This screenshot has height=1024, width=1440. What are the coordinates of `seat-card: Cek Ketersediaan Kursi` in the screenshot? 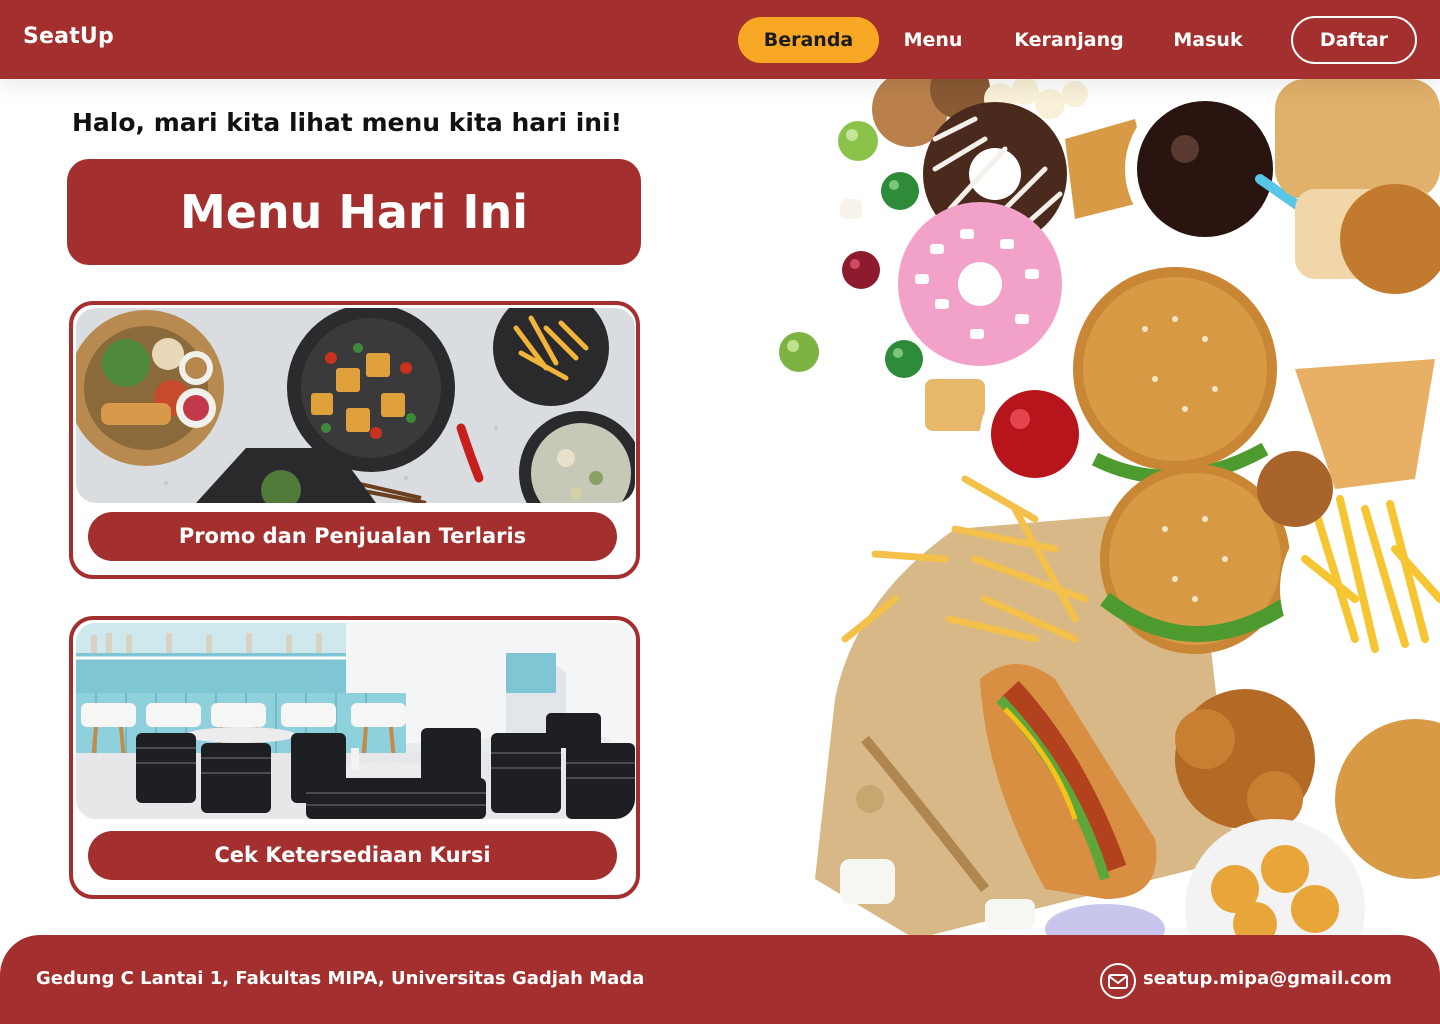 It's located at (354, 757).